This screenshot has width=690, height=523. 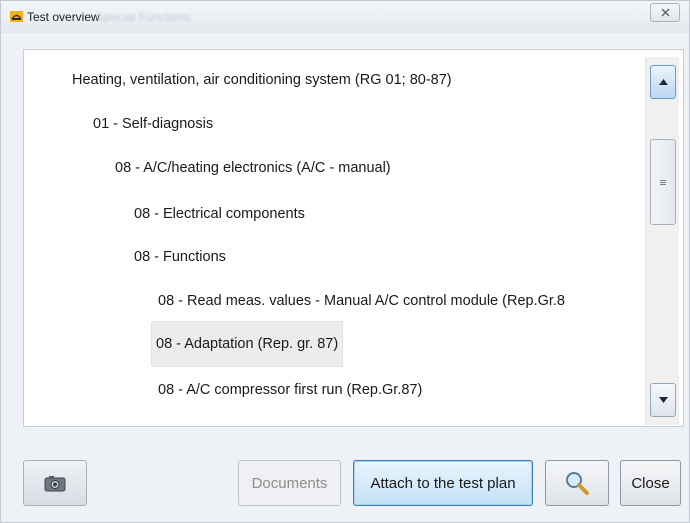 What do you see at coordinates (143, 17) in the screenshot?
I see `window-title-ghost: Special Functions` at bounding box center [143, 17].